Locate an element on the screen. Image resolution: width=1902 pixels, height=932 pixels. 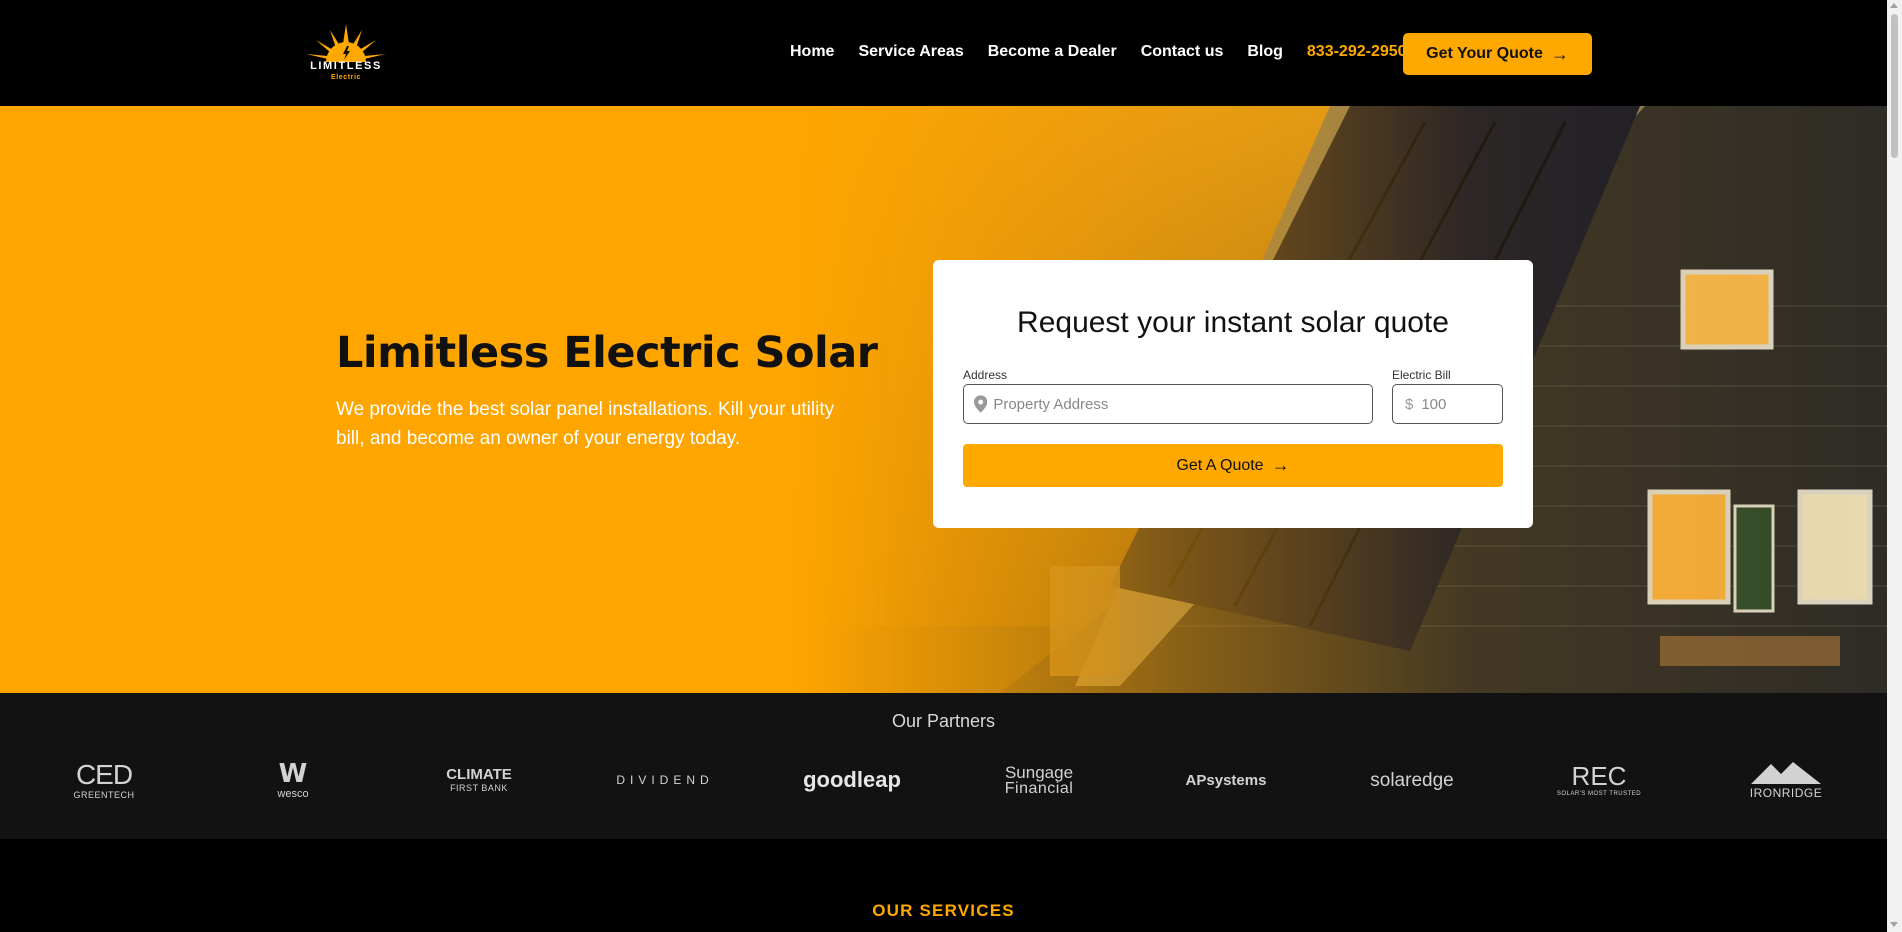
submit-label: Get A Quote is located at coordinates (1220, 465).